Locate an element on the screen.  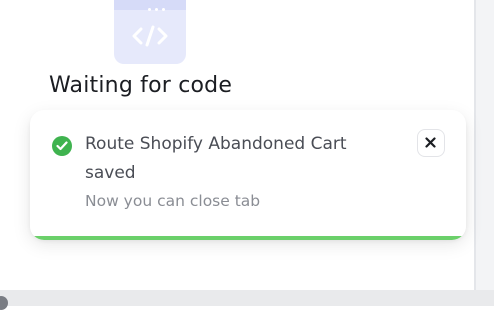
toast-title: Route Shopify Abandoned Cart saved is located at coordinates (216, 158).